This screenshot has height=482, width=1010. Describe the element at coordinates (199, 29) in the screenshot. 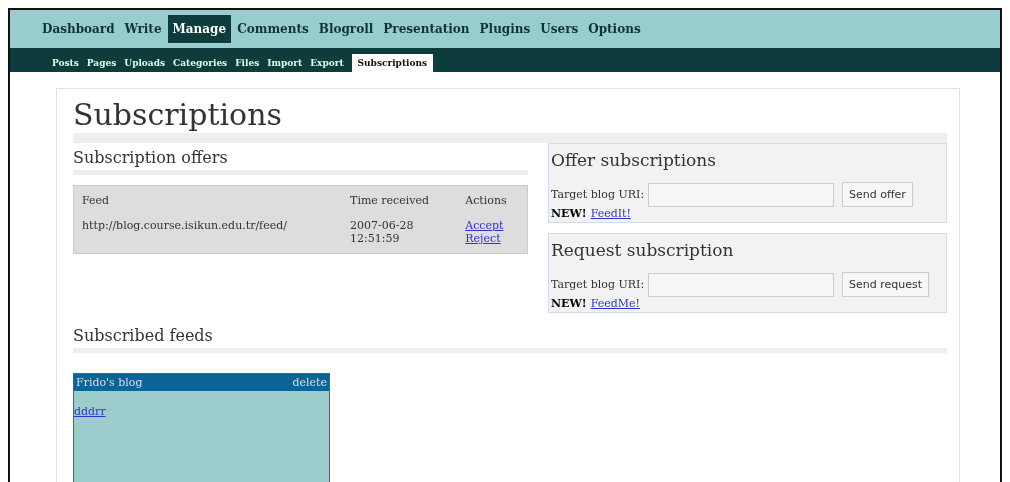

I see `nav-tab: Manage` at that location.